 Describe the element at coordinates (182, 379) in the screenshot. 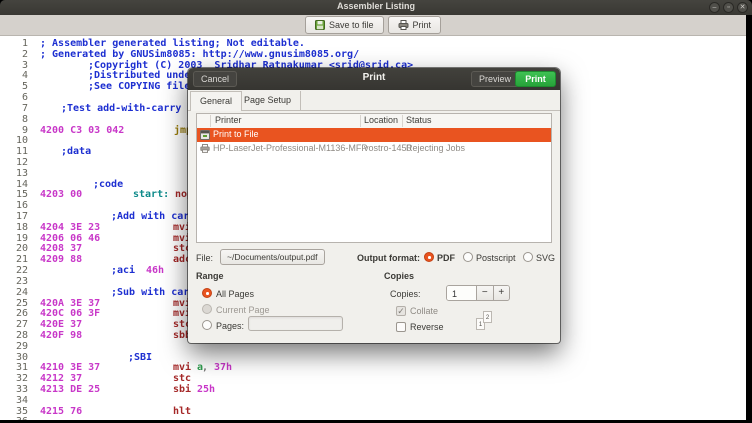

I see `code-token: stc` at that location.